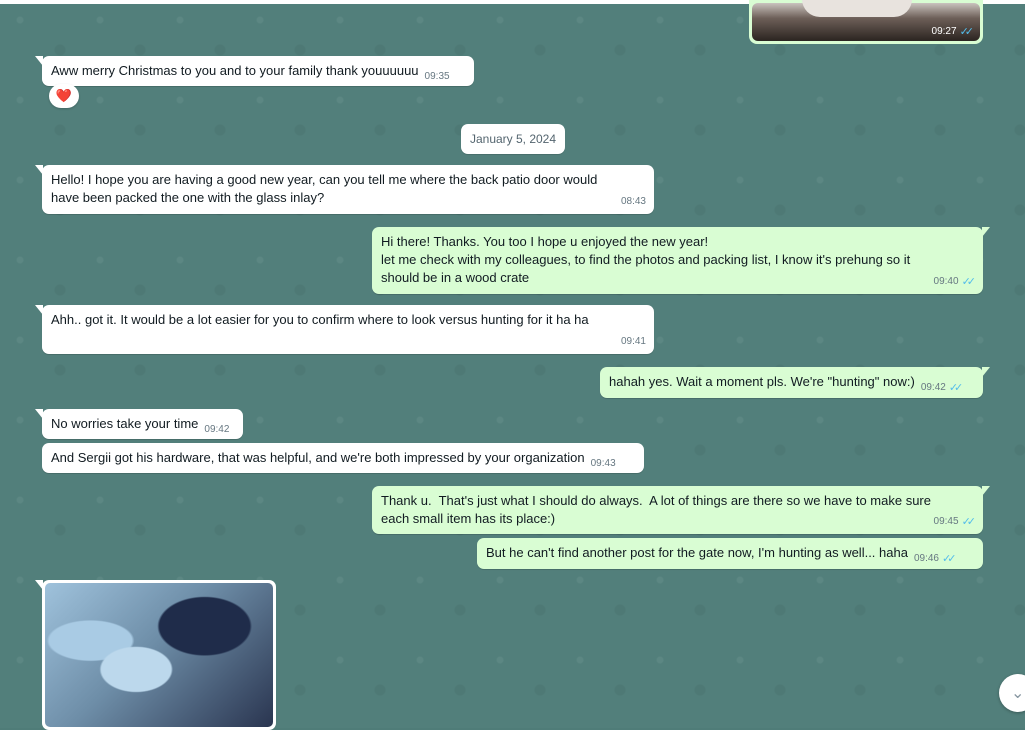 The width and height of the screenshot is (1025, 730). I want to click on message-meta: 09:45 ✓✓, so click(955, 522).